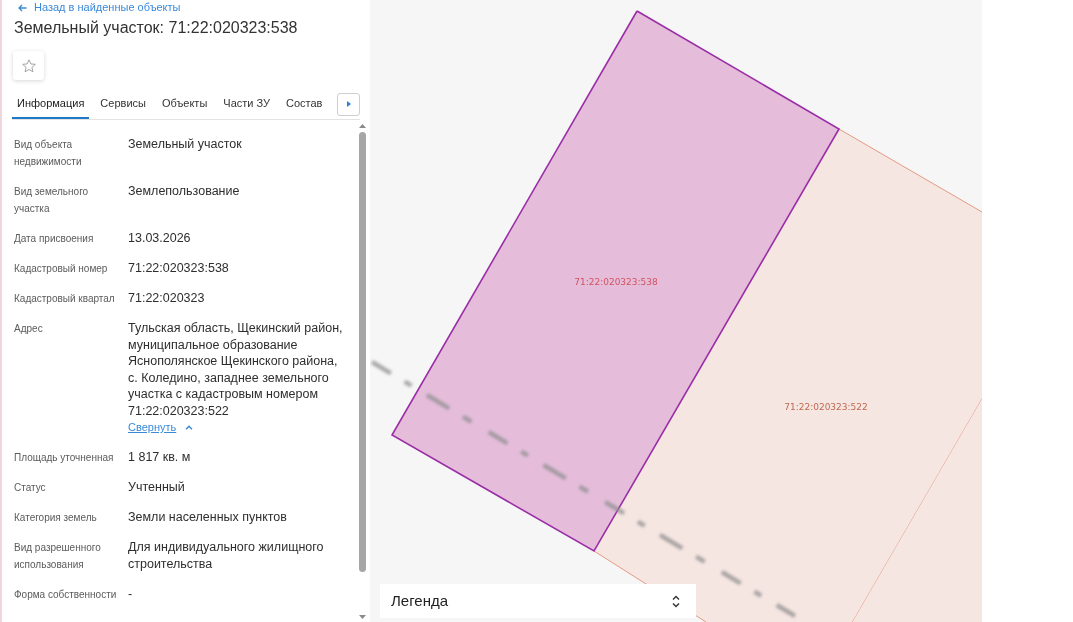  I want to click on collapse-link: Свернуть, so click(161, 427).